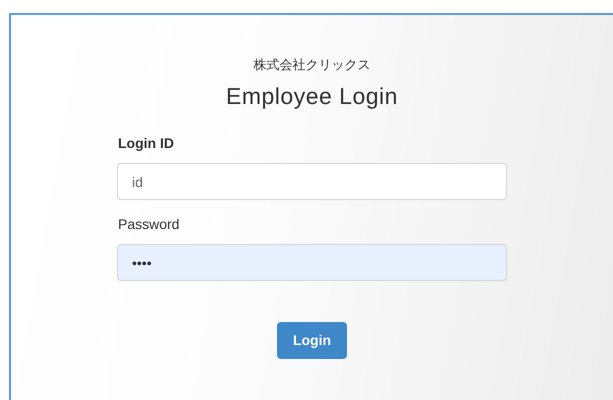  Describe the element at coordinates (146, 143) in the screenshot. I see `field-label: Login ID` at that location.